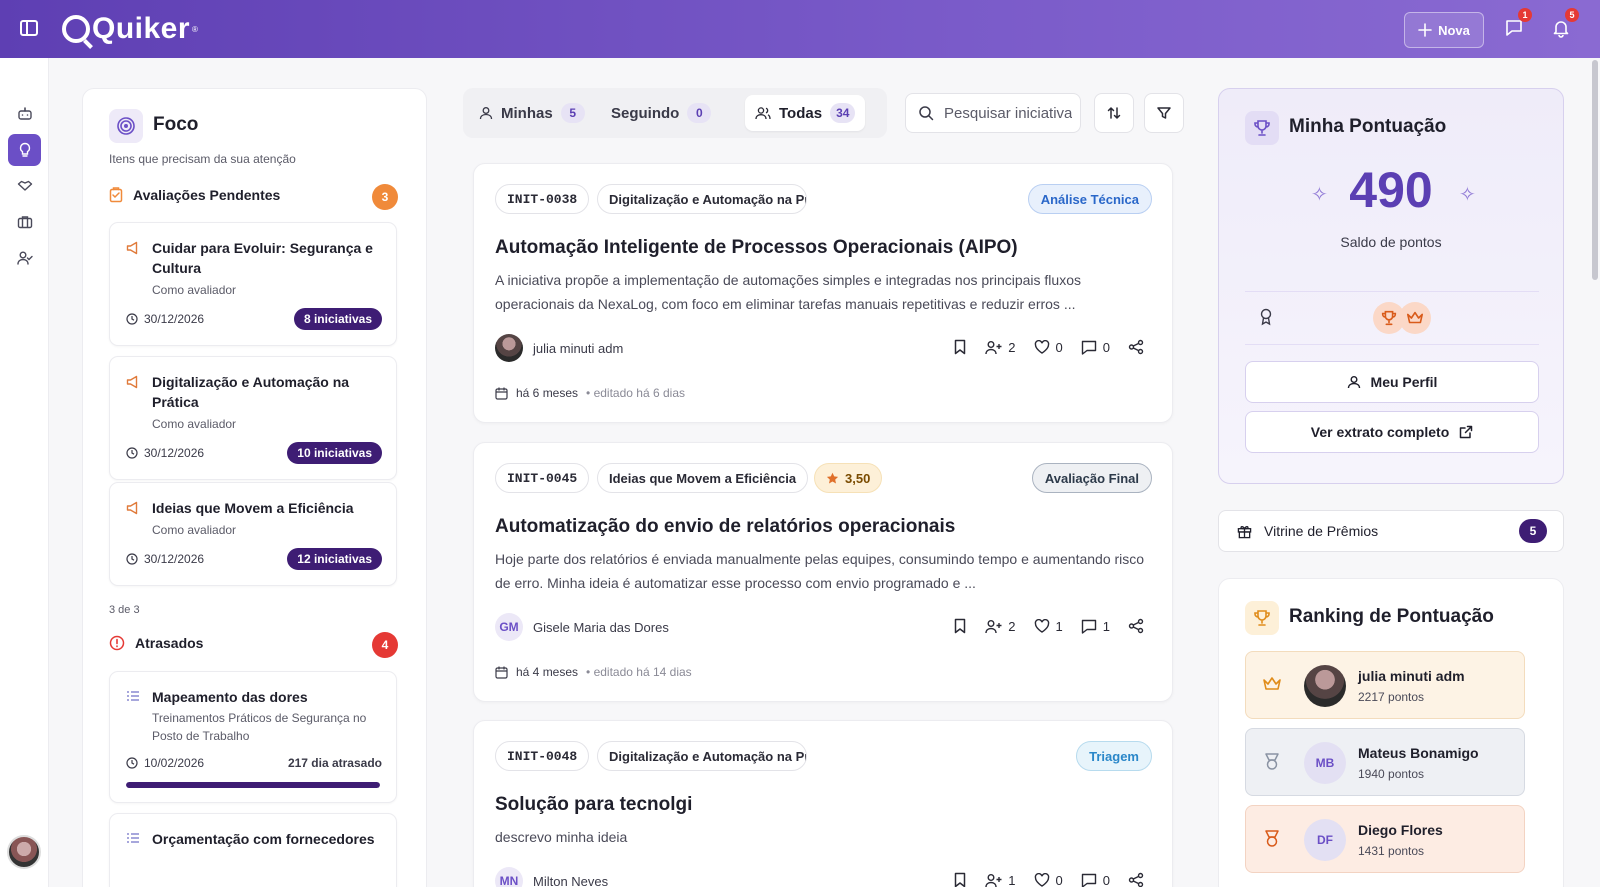  Describe the element at coordinates (24, 186) in the screenshot. I see `rail-item-partnerships` at that location.